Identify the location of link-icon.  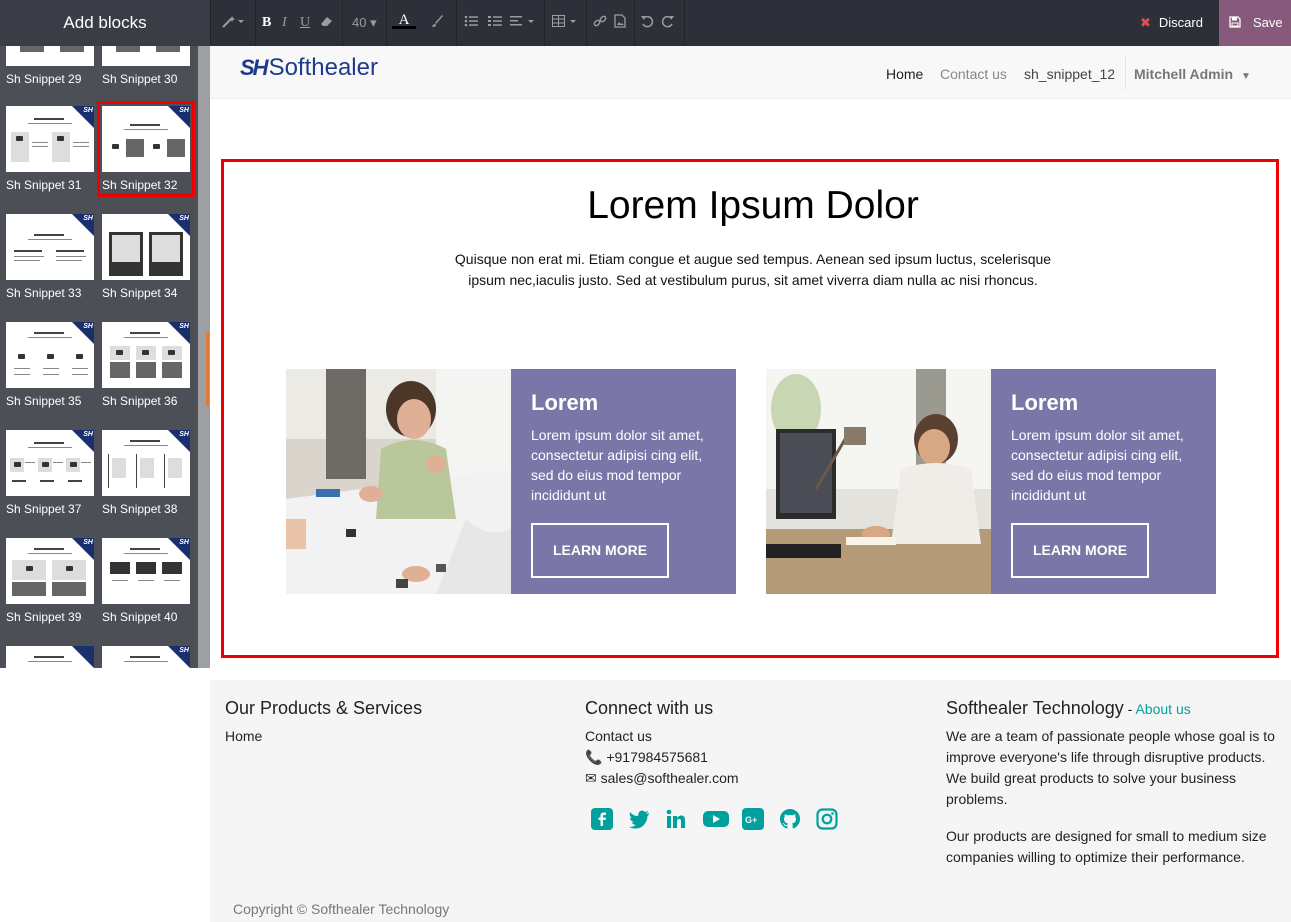
(600, 23).